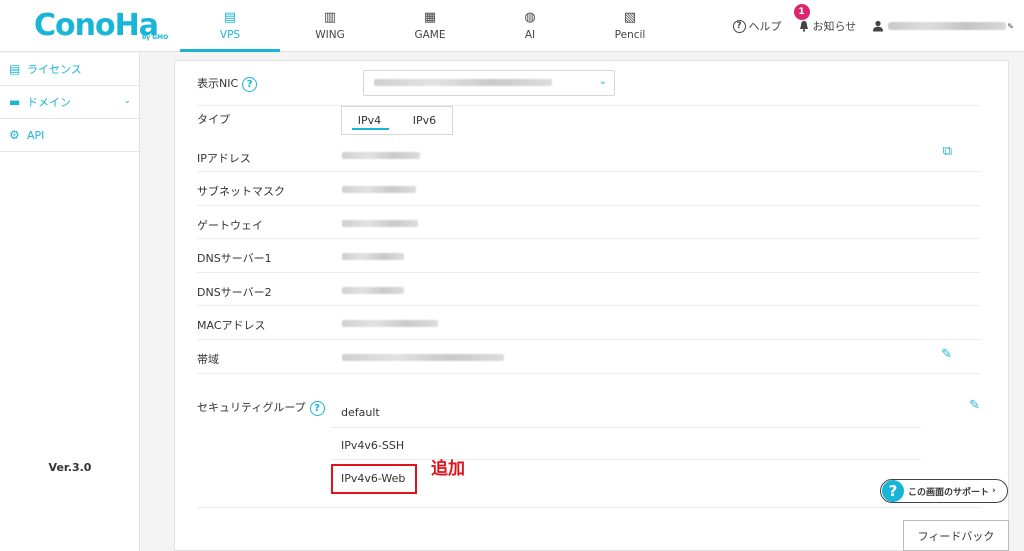 This screenshot has width=1024, height=551. I want to click on user-name-blurred, so click(947, 26).